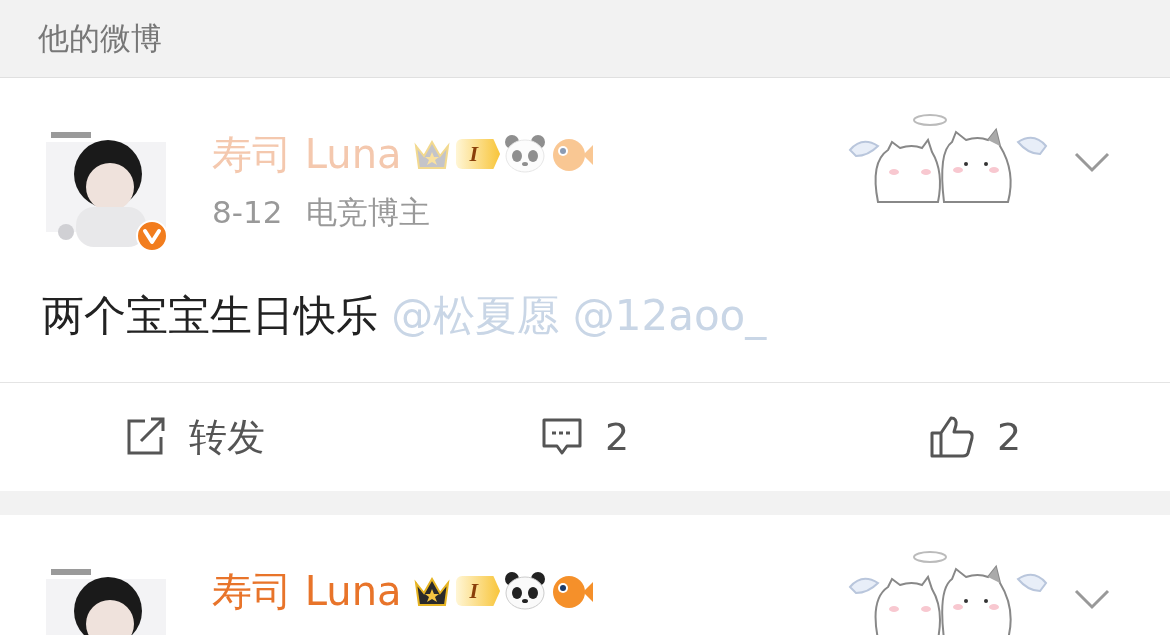  I want to click on repost-button: 转发, so click(195, 437).